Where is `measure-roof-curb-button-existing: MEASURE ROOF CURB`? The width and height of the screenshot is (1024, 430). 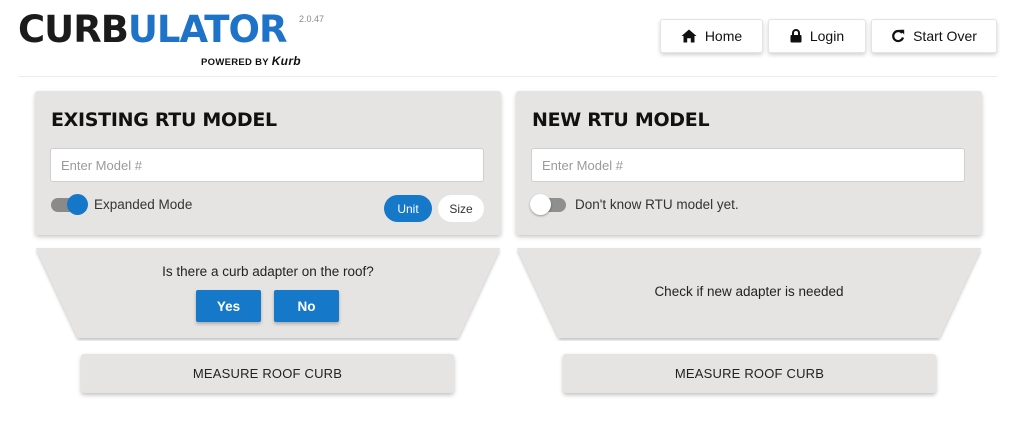 measure-roof-curb-button-existing: MEASURE ROOF CURB is located at coordinates (267, 373).